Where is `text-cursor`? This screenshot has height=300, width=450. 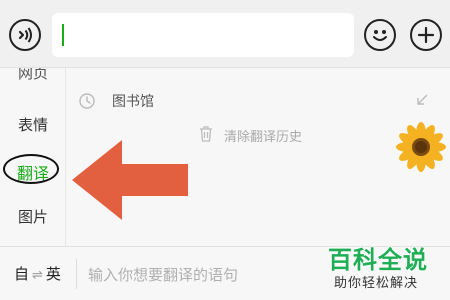
text-cursor is located at coordinates (63, 35).